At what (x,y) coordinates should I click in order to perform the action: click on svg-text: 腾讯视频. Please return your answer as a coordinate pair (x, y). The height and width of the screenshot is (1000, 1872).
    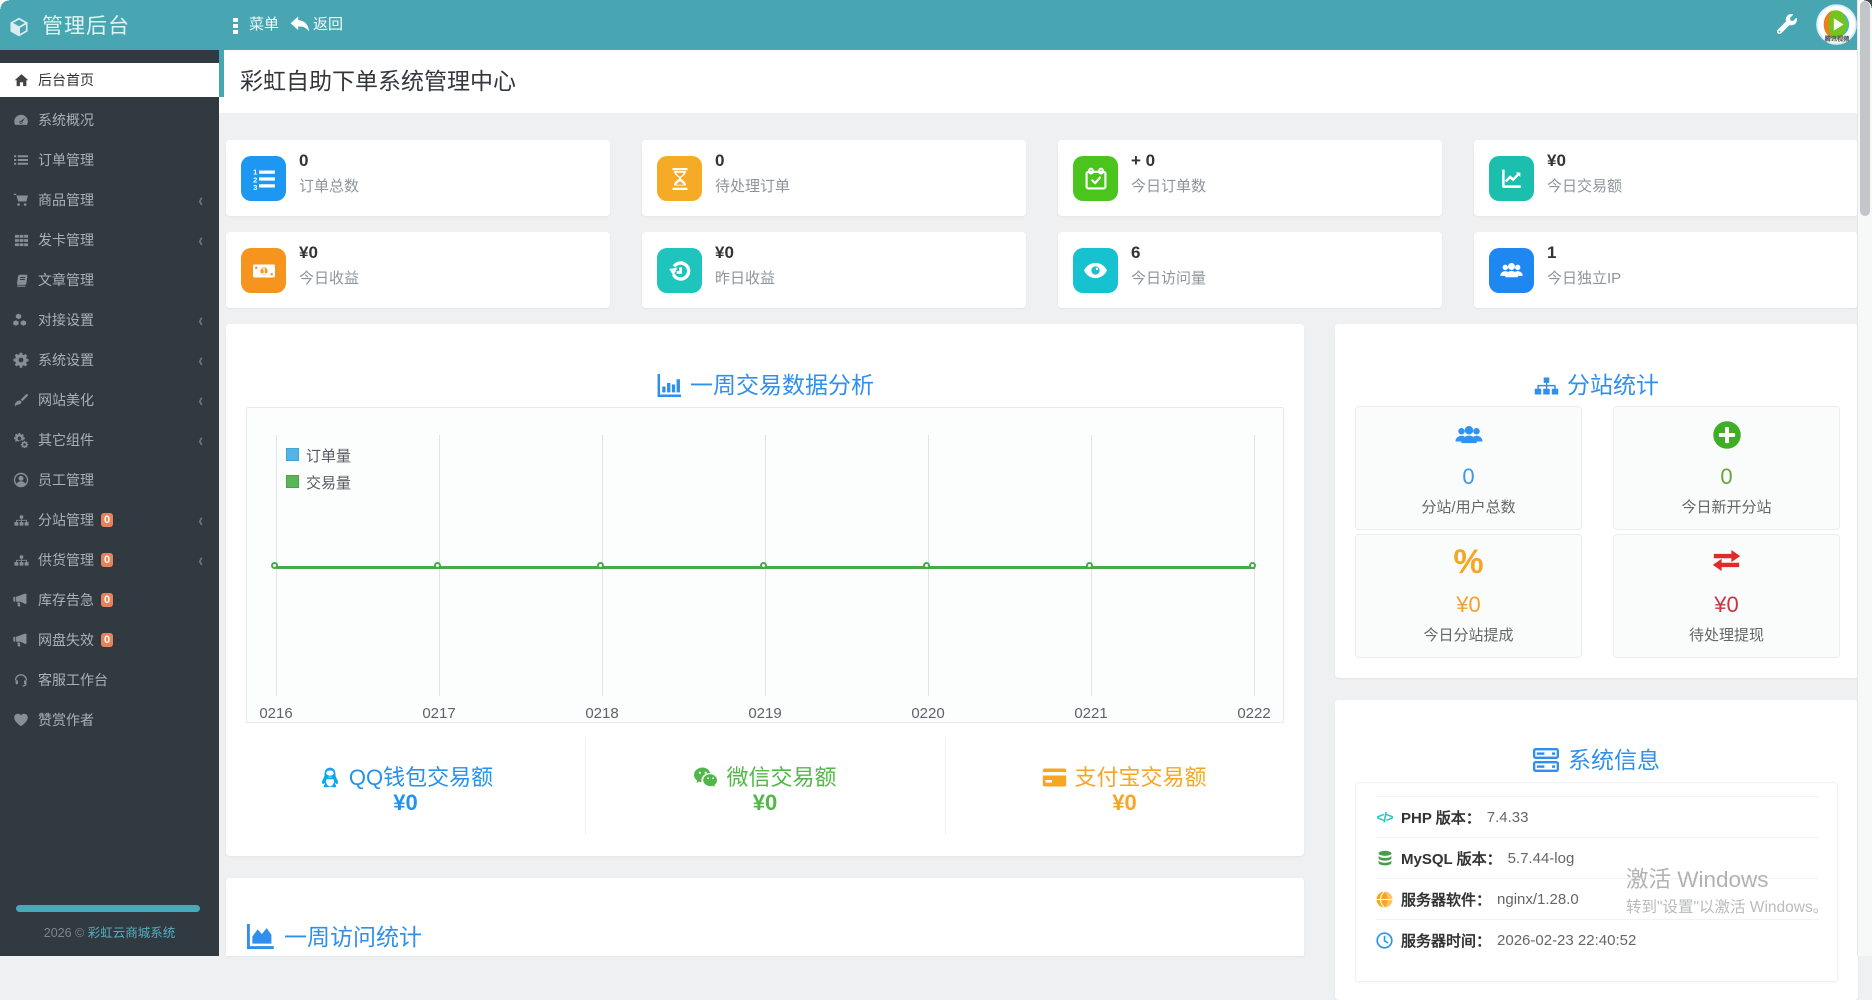
    Looking at the image, I should click on (1837, 39).